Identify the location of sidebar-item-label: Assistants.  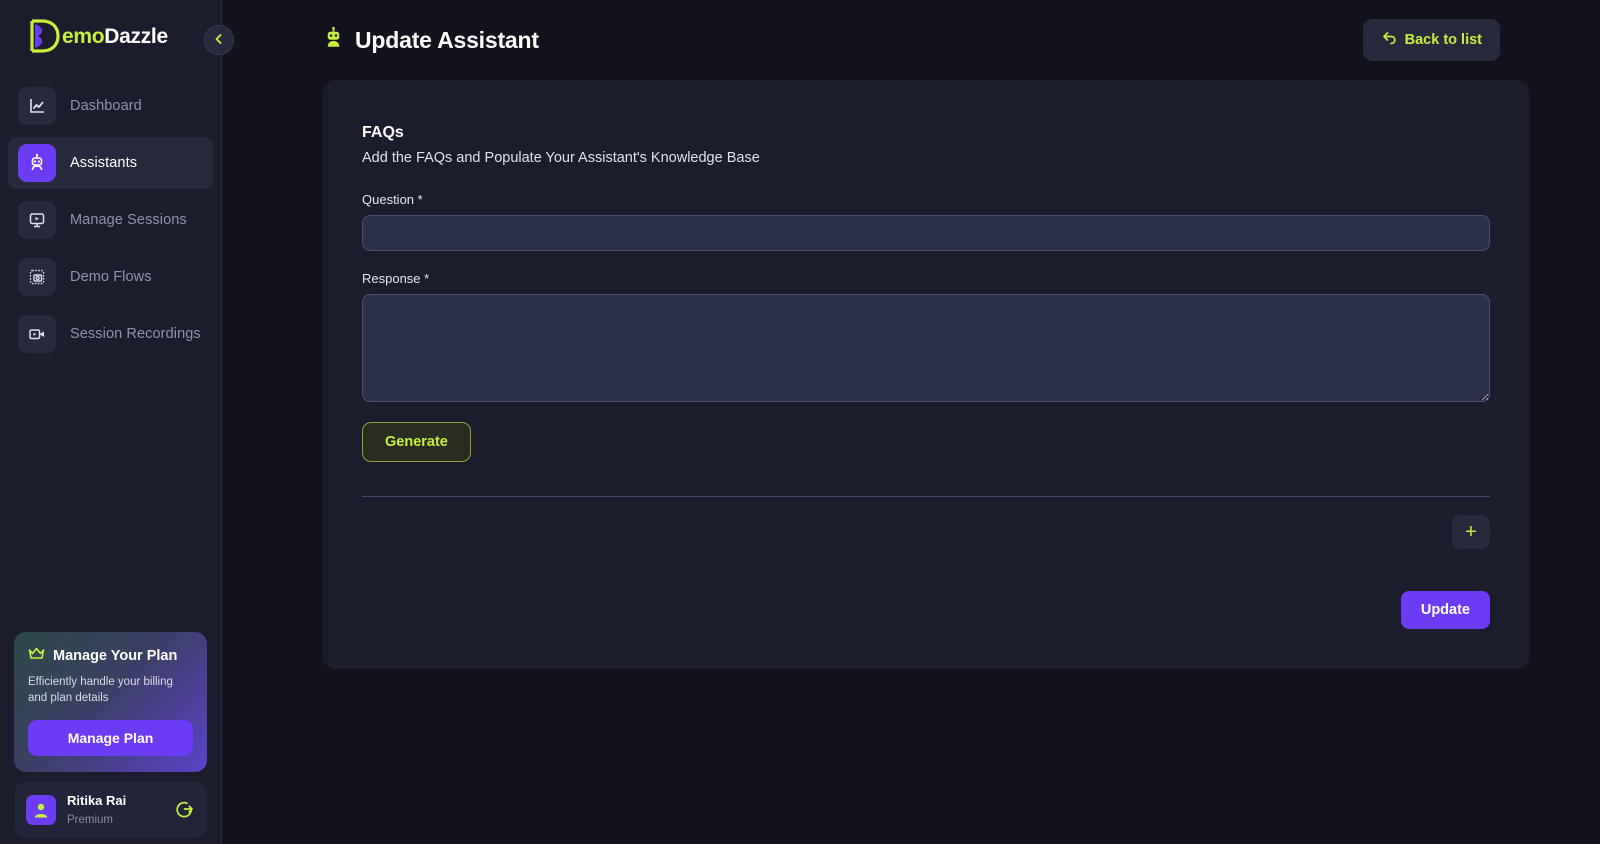
(104, 163).